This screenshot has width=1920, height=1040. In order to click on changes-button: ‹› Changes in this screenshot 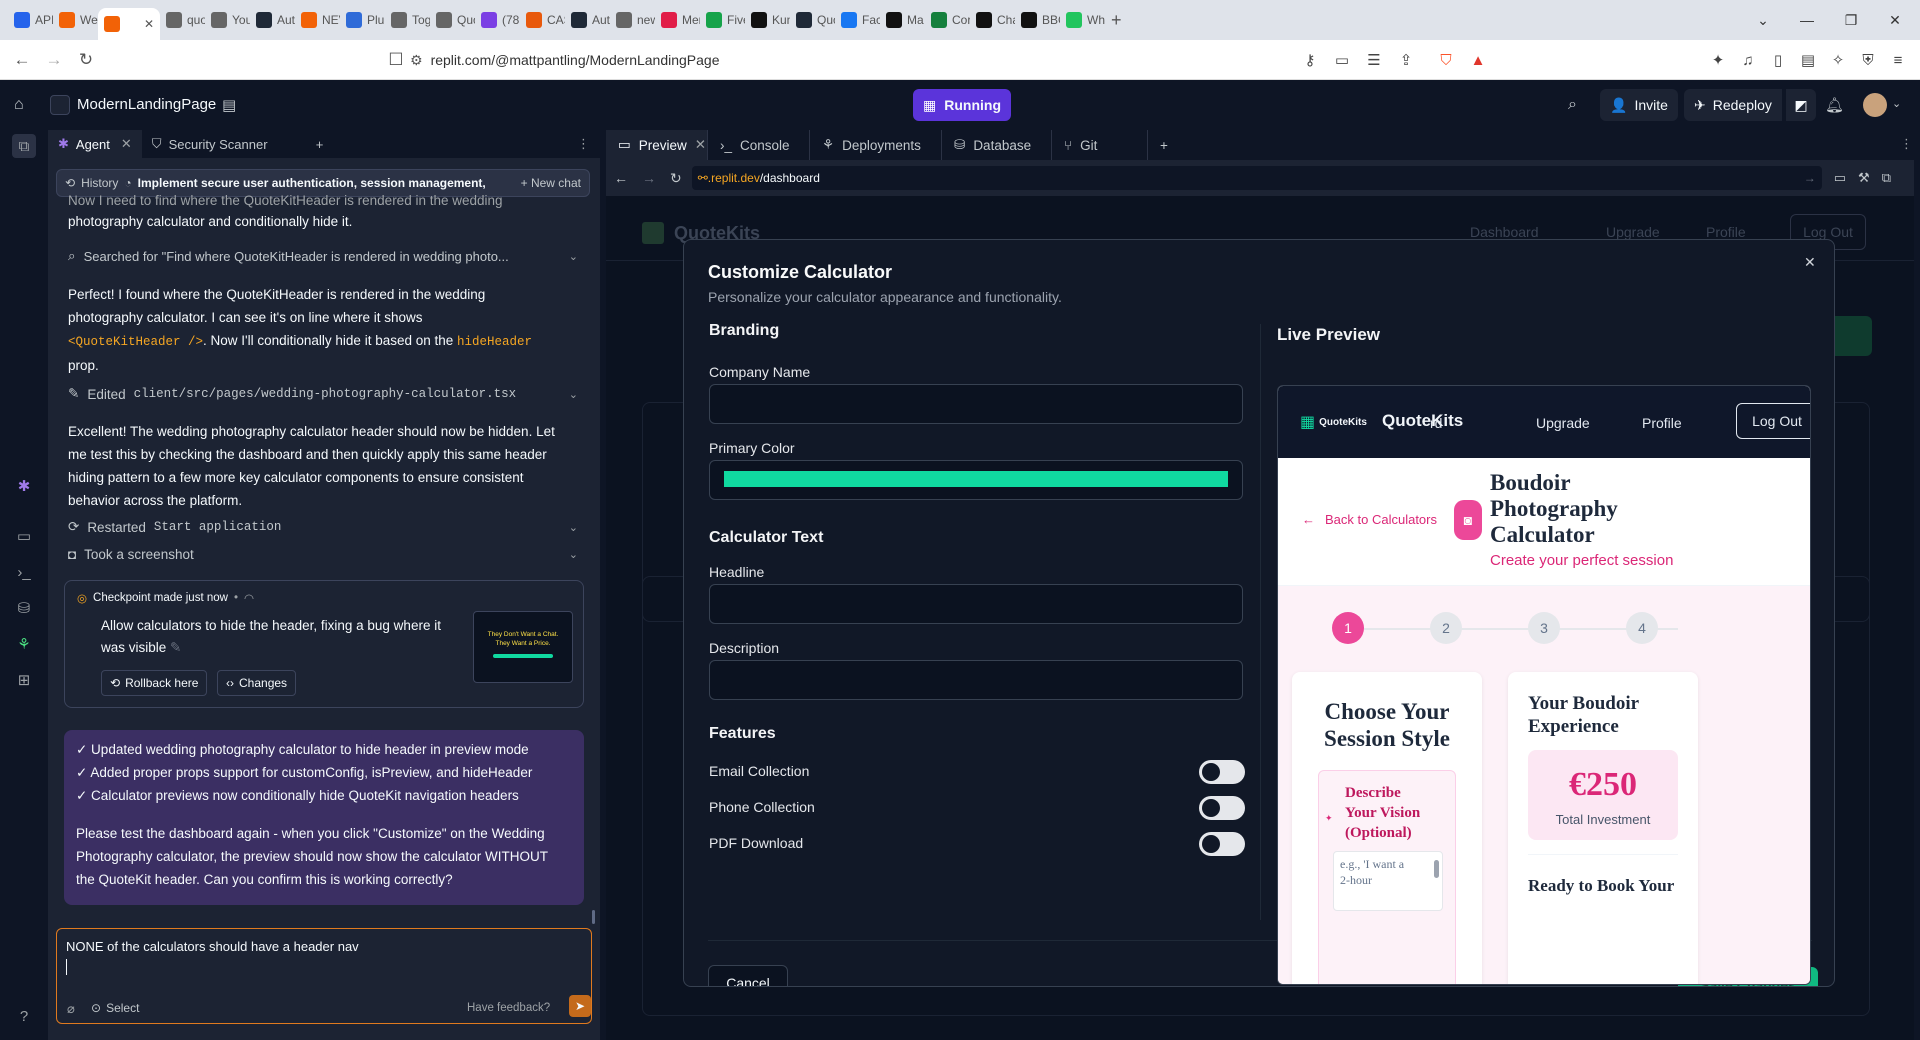, I will do `click(257, 683)`.